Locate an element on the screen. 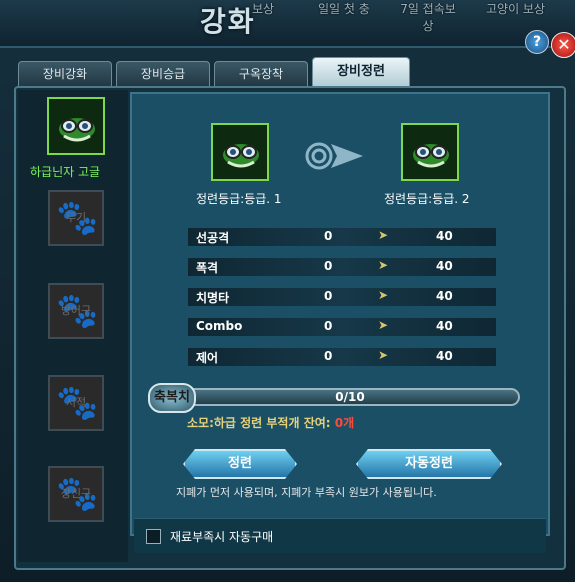 The width and height of the screenshot is (575, 582). title-bar: 강화 보상 일일 첫 충 7일 접속보상 고양이 보상 is located at coordinates (287, 24).